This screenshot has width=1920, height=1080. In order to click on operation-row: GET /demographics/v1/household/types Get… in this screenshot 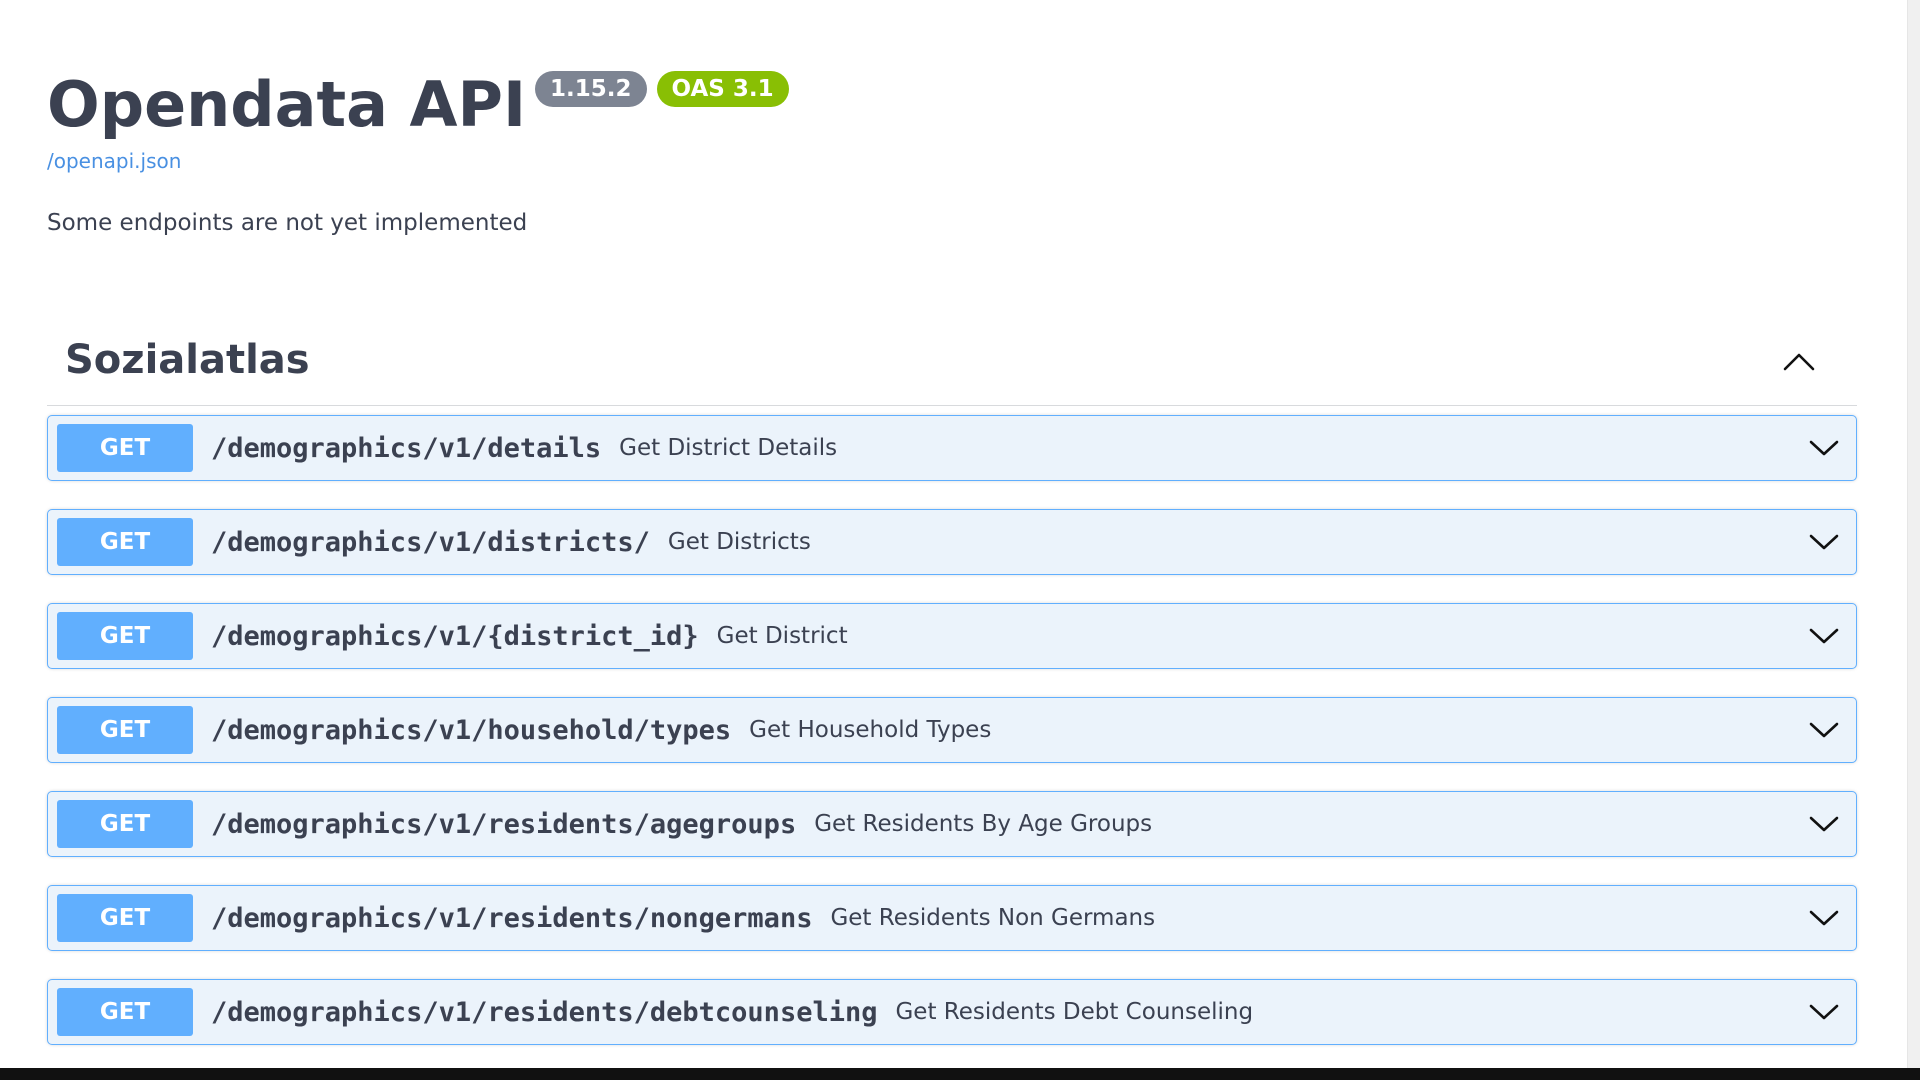, I will do `click(952, 730)`.